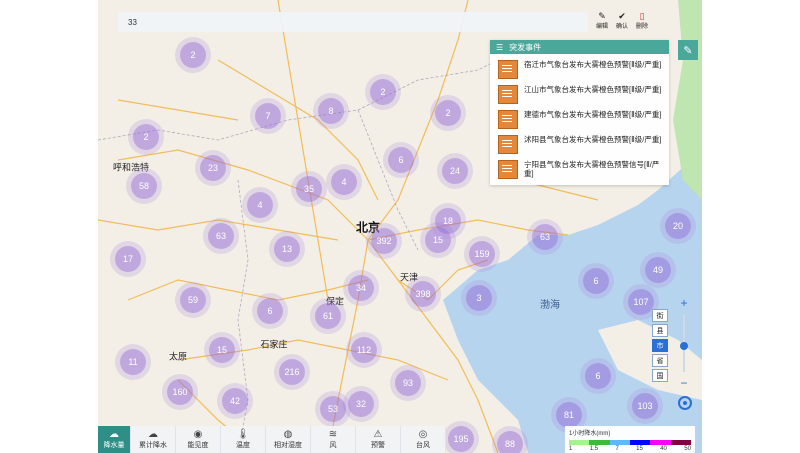 This screenshot has height=453, width=800. Describe the element at coordinates (660, 345) in the screenshot. I see `level-city-button: 市` at that location.